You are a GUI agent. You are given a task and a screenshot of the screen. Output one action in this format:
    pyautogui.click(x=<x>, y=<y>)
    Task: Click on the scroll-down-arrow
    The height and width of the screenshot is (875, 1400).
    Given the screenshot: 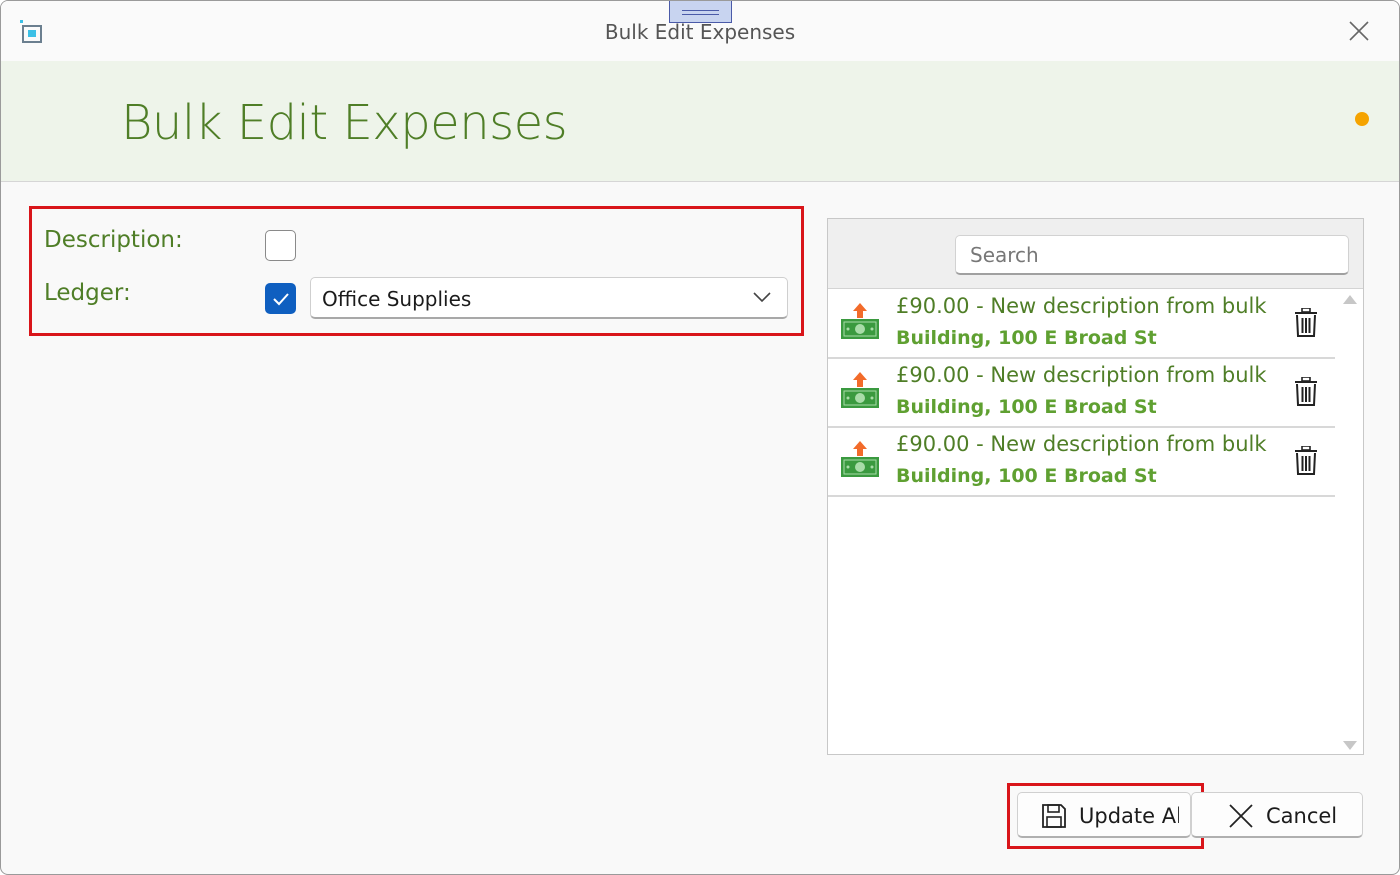 What is the action you would take?
    pyautogui.click(x=1350, y=745)
    